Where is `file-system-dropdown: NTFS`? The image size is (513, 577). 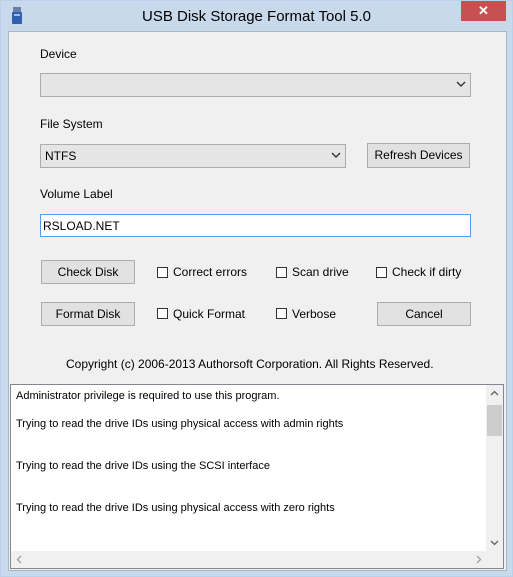 file-system-dropdown: NTFS is located at coordinates (193, 156).